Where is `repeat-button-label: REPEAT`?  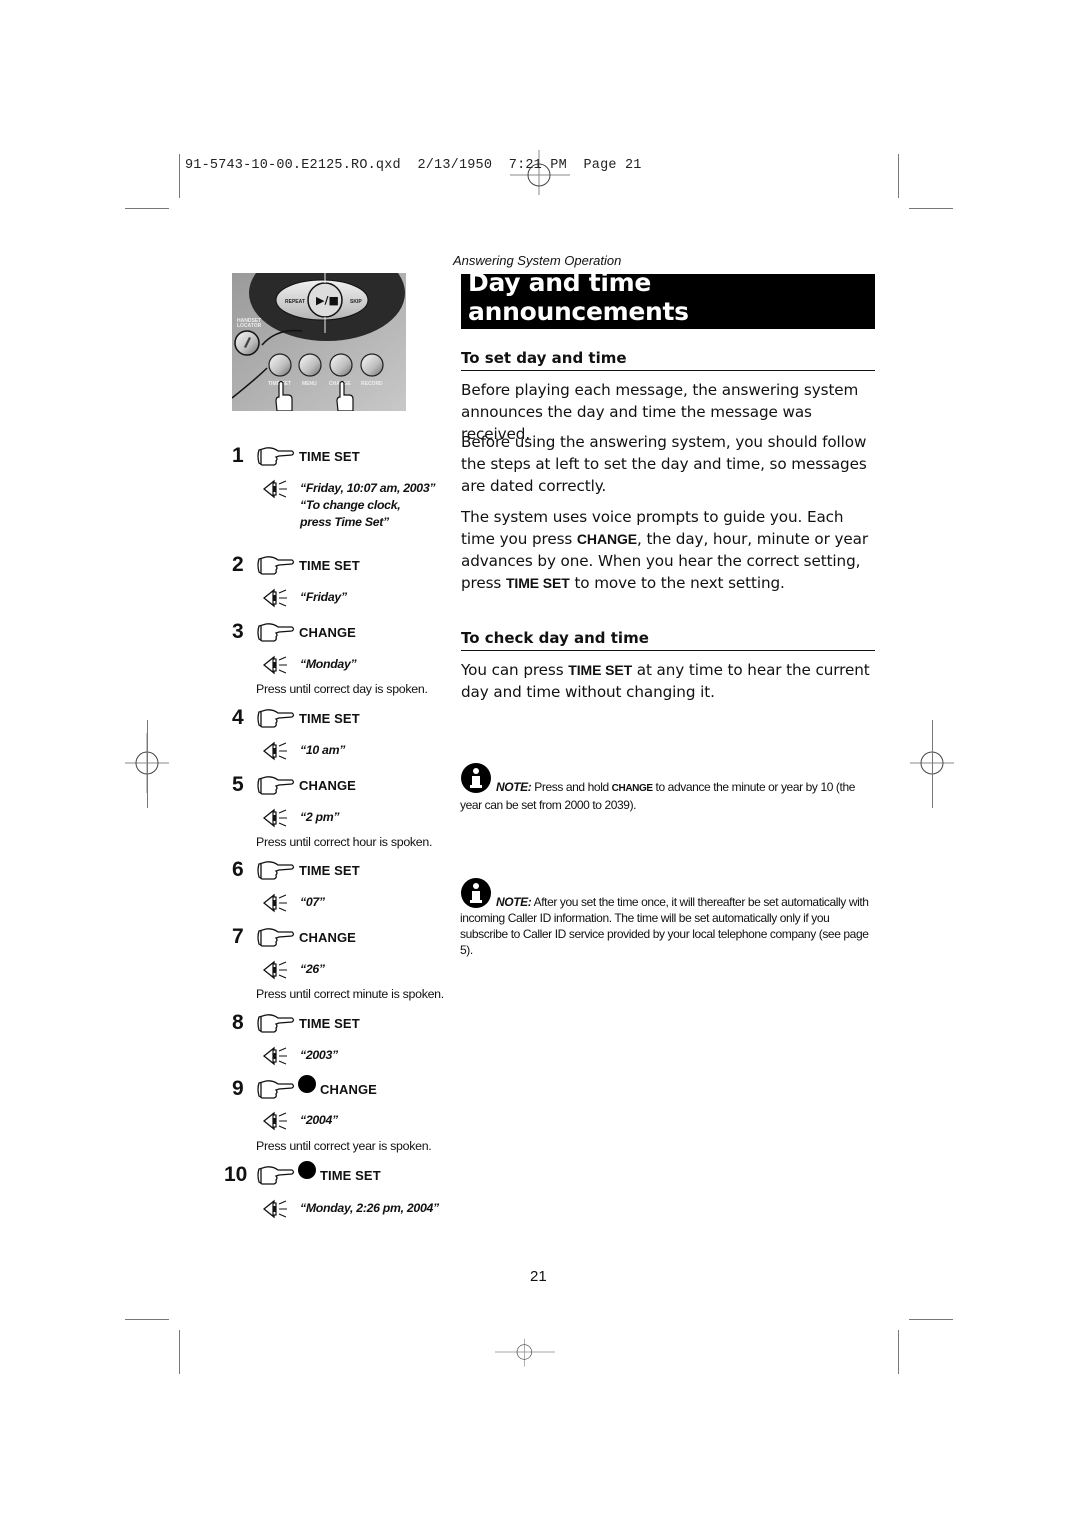
repeat-button-label: REPEAT is located at coordinates (295, 302).